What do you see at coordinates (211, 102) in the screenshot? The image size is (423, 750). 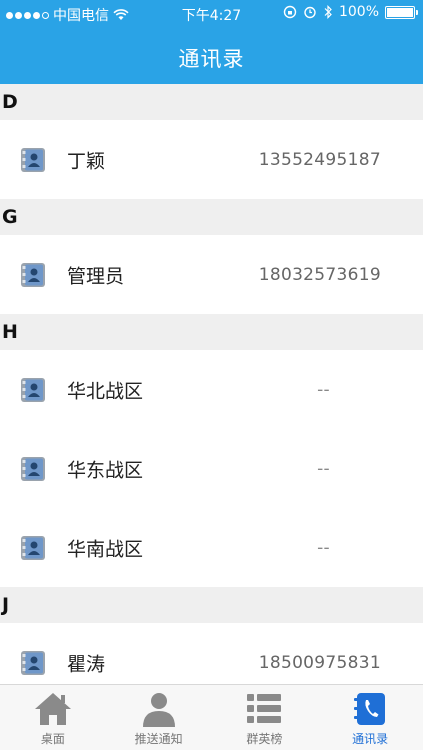 I see `section-header-d: D` at bounding box center [211, 102].